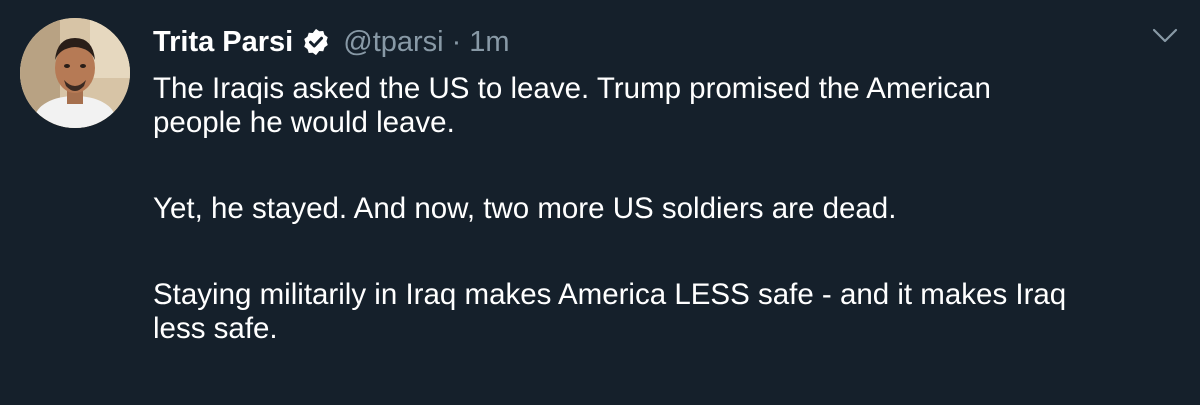 The width and height of the screenshot is (1200, 405). I want to click on verified-badge-icon, so click(316, 42).